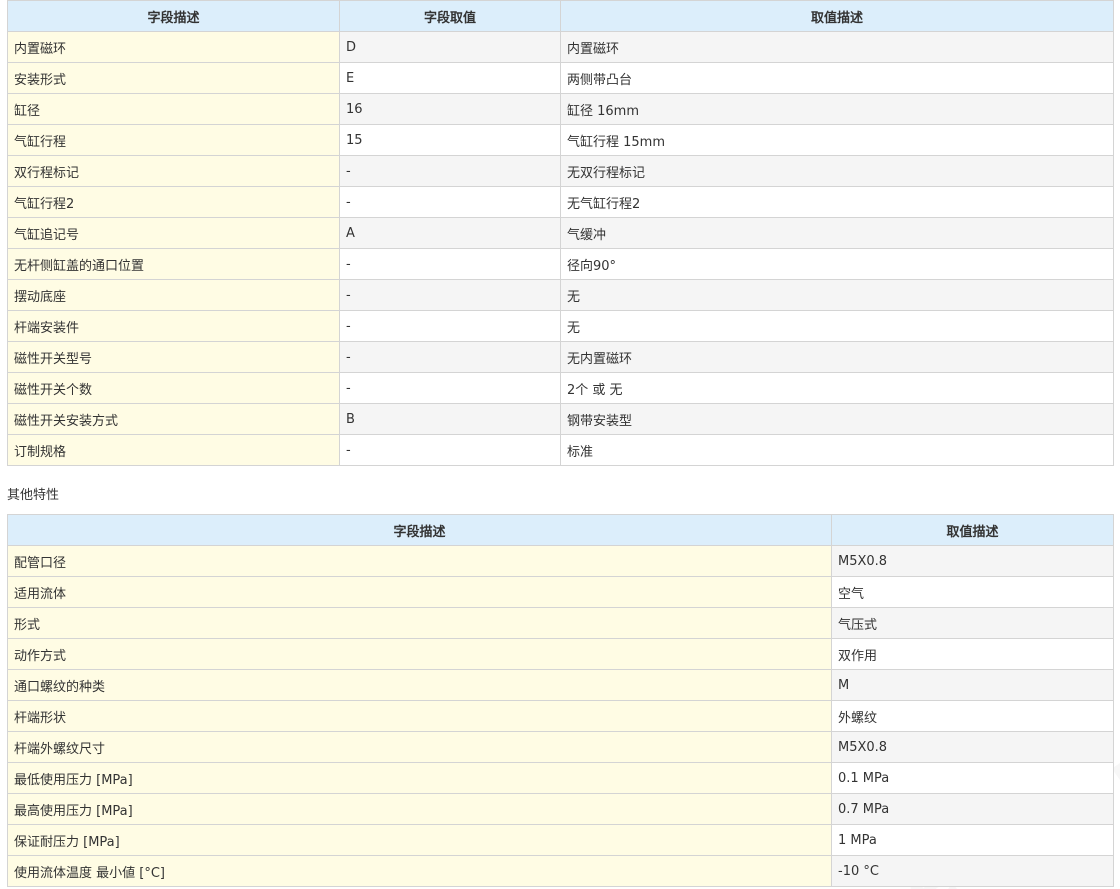 This screenshot has width=1120, height=889. What do you see at coordinates (972, 840) in the screenshot?
I see `table-cell-value: 1 MPa` at bounding box center [972, 840].